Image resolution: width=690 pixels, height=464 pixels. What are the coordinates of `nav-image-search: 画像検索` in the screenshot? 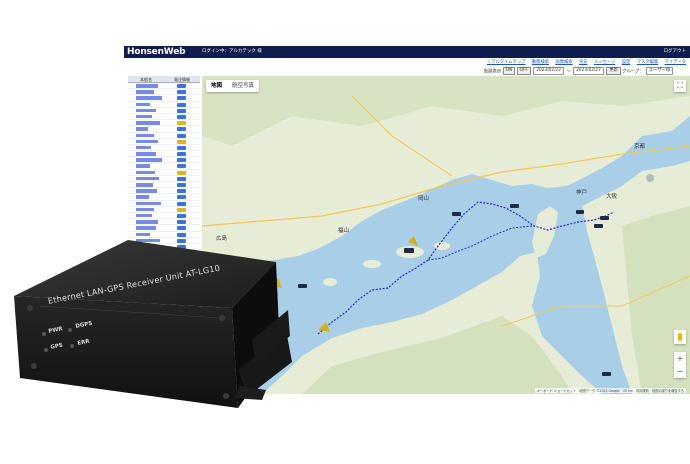 It's located at (563, 62).